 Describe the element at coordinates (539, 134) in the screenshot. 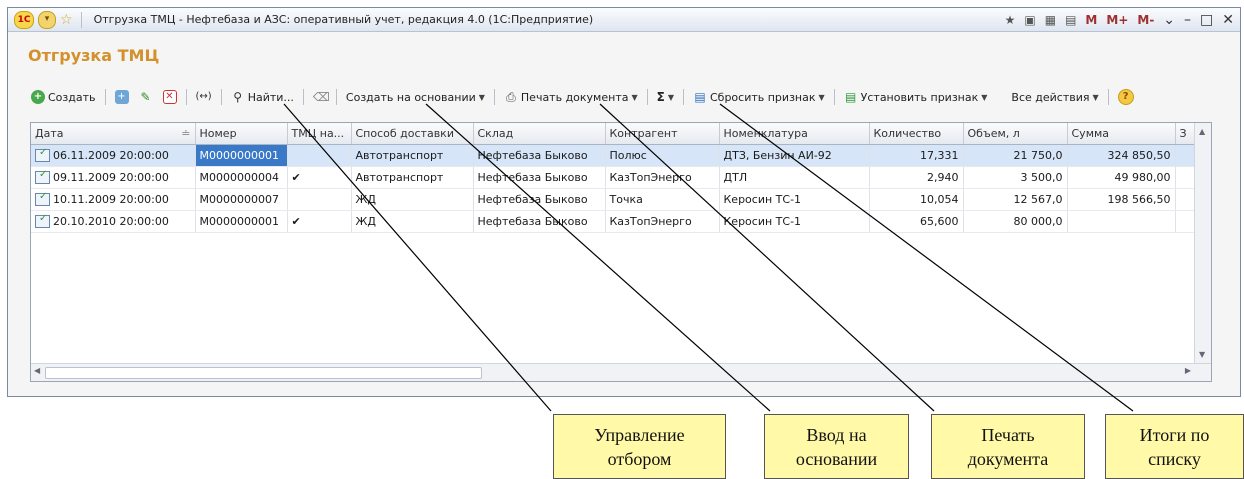

I see `col-warehouse-header: Склад` at that location.